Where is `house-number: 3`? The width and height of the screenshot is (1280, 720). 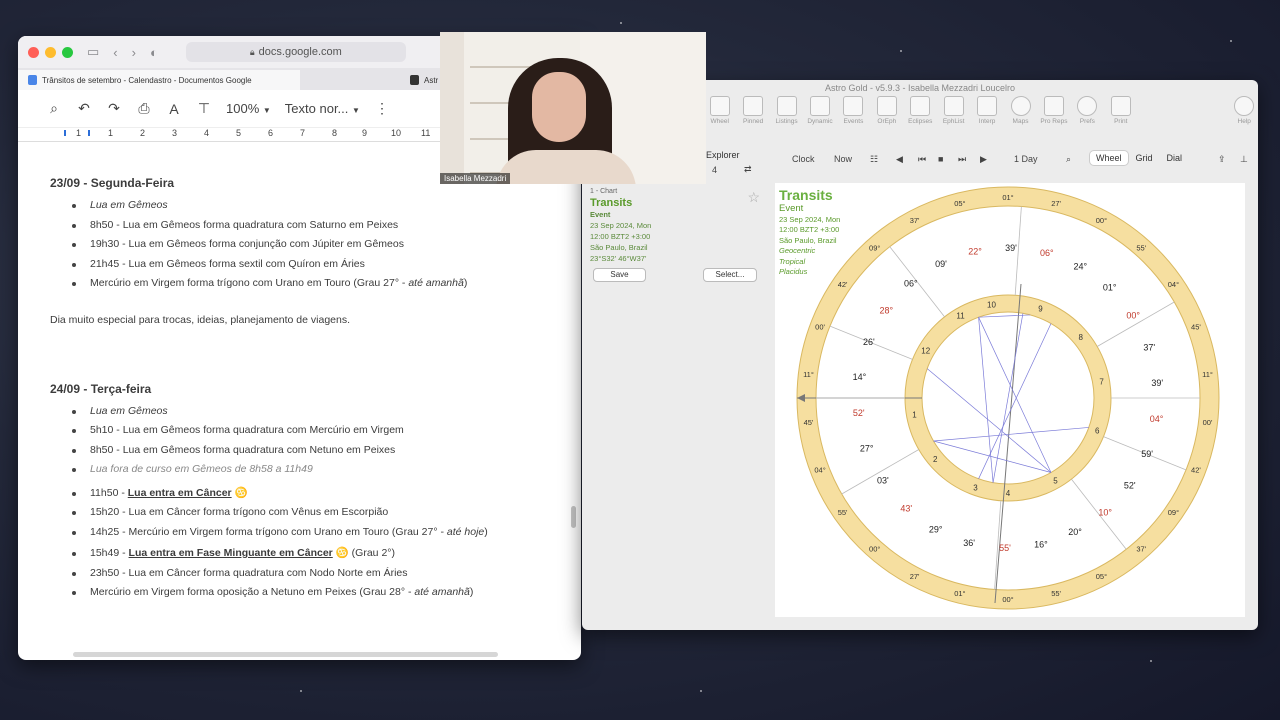 house-number: 3 is located at coordinates (975, 487).